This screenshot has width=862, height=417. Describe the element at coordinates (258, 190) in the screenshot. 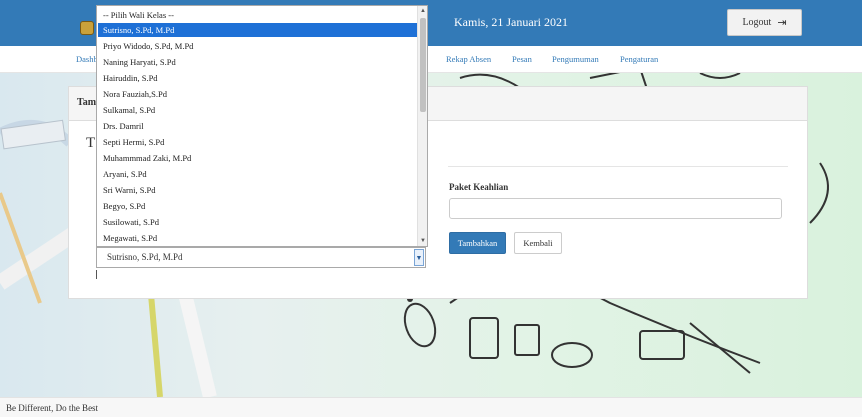

I see `dropdown-option: Sri Warni, S.Pd` at that location.